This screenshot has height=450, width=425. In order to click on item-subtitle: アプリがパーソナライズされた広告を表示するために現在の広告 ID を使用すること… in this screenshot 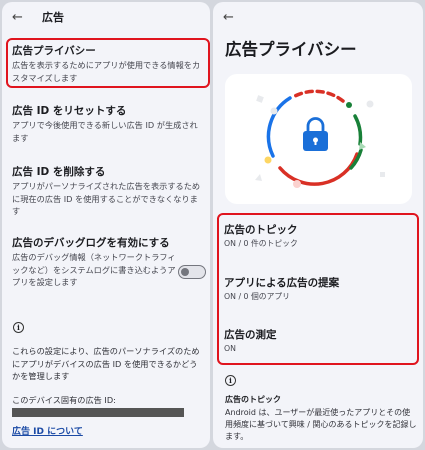, I will do `click(106, 198)`.